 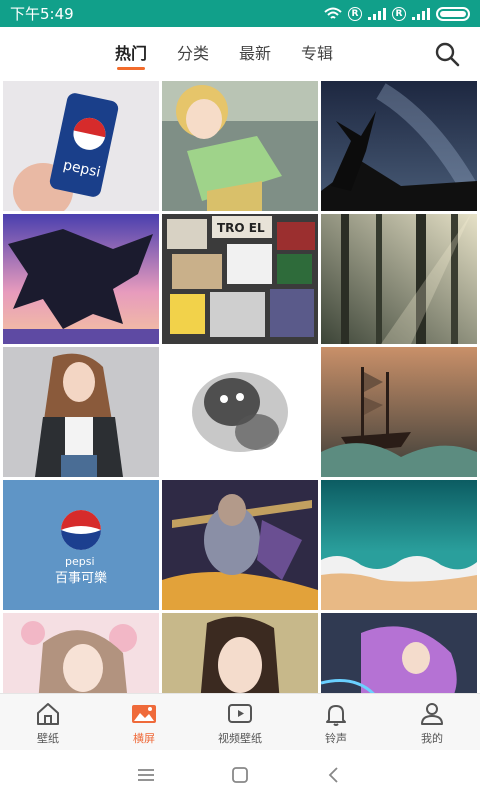 I want to click on tile-overlay-subtext: 百事可樂, so click(x=81, y=578).